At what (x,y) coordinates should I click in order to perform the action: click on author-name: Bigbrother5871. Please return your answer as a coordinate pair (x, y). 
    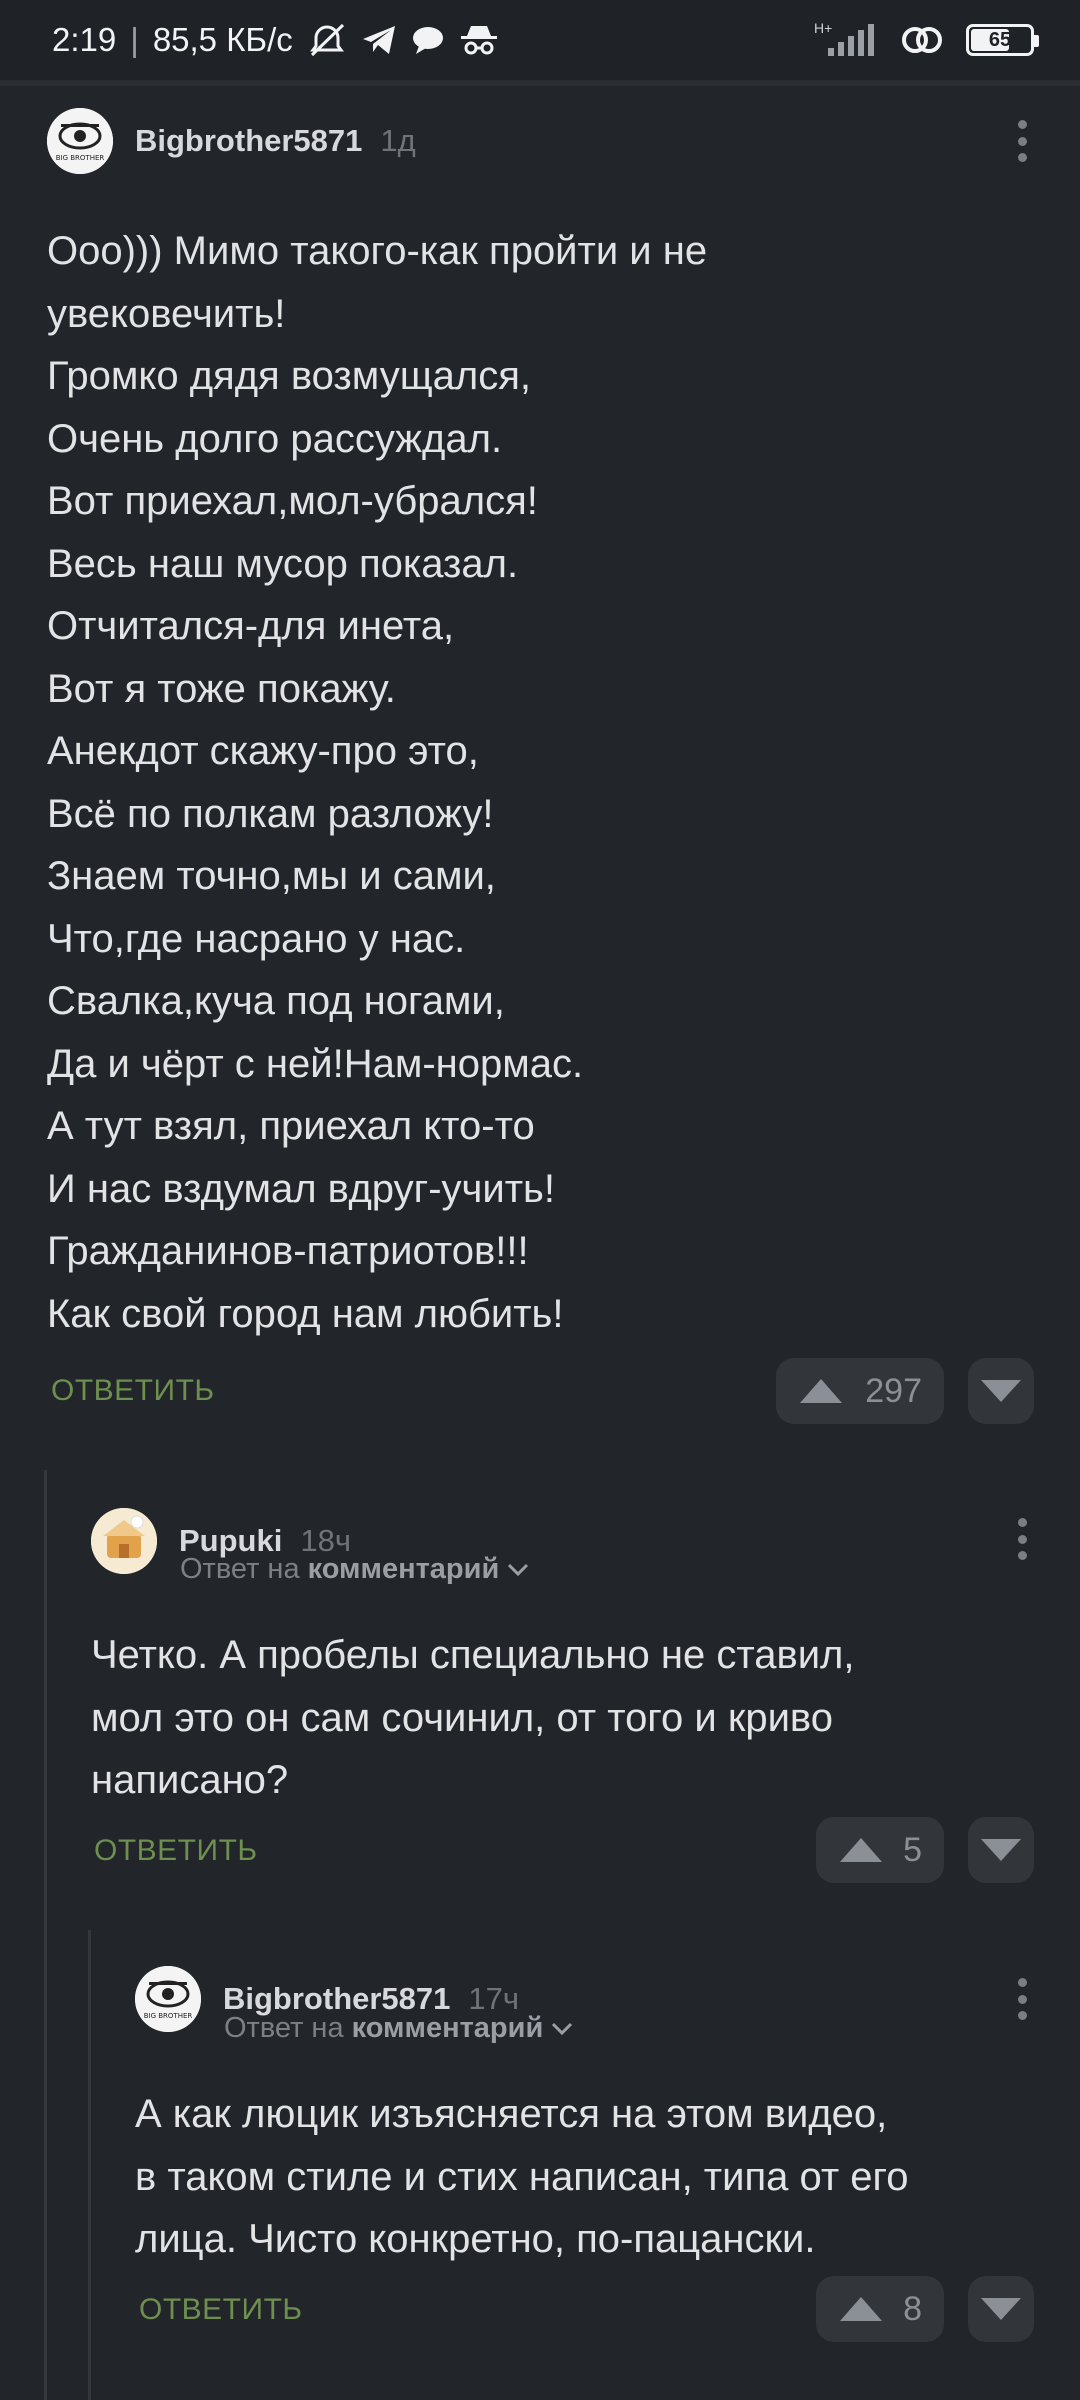
    Looking at the image, I should click on (248, 141).